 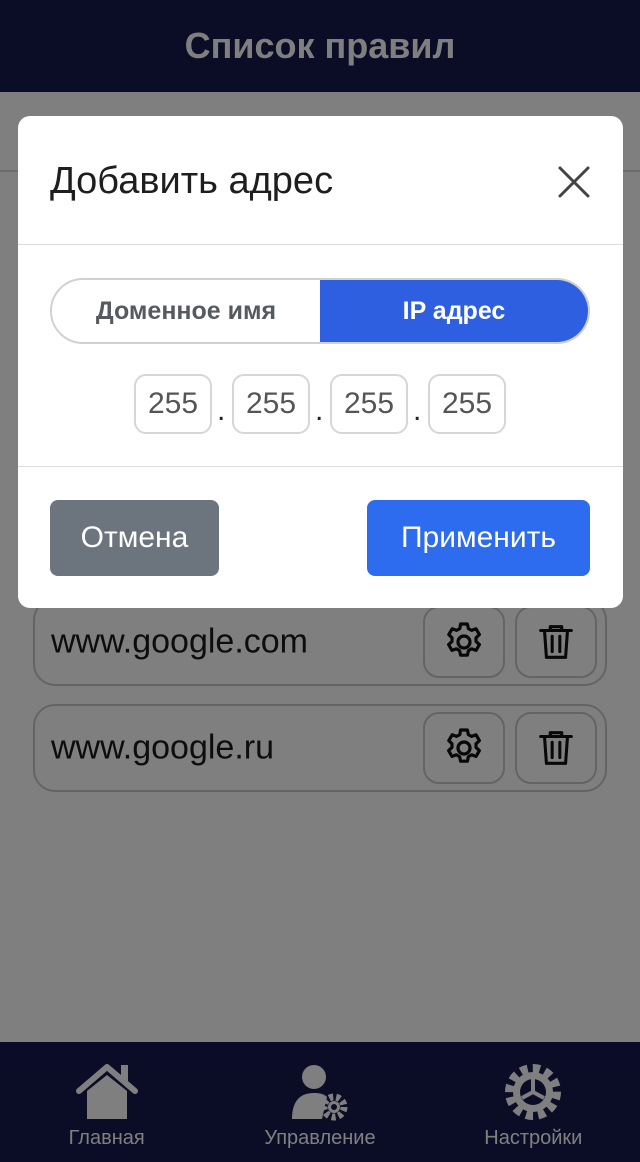 I want to click on ip-octet-4-input, so click(x=467, y=404).